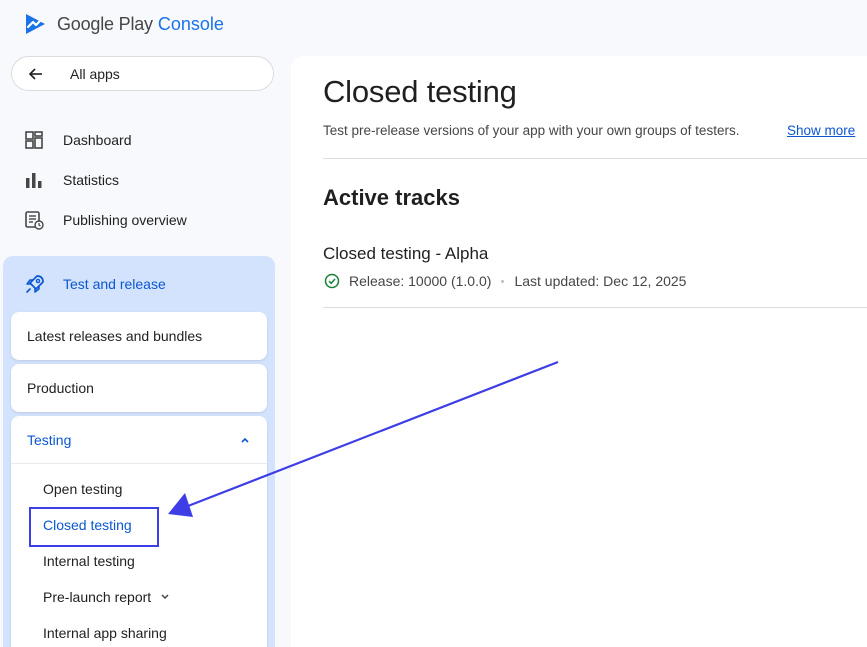 This screenshot has height=647, width=867. What do you see at coordinates (60, 388) in the screenshot?
I see `card-label: Production` at bounding box center [60, 388].